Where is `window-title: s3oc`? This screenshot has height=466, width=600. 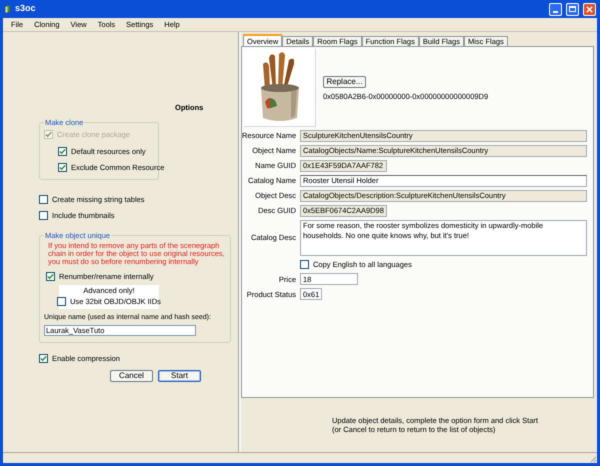 window-title: s3oc is located at coordinates (26, 9).